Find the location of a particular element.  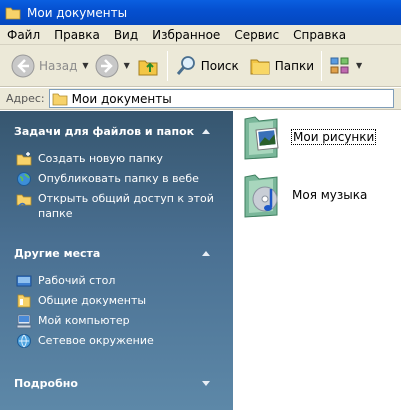

back-dropdown-icon: ▼ is located at coordinates (85, 65).